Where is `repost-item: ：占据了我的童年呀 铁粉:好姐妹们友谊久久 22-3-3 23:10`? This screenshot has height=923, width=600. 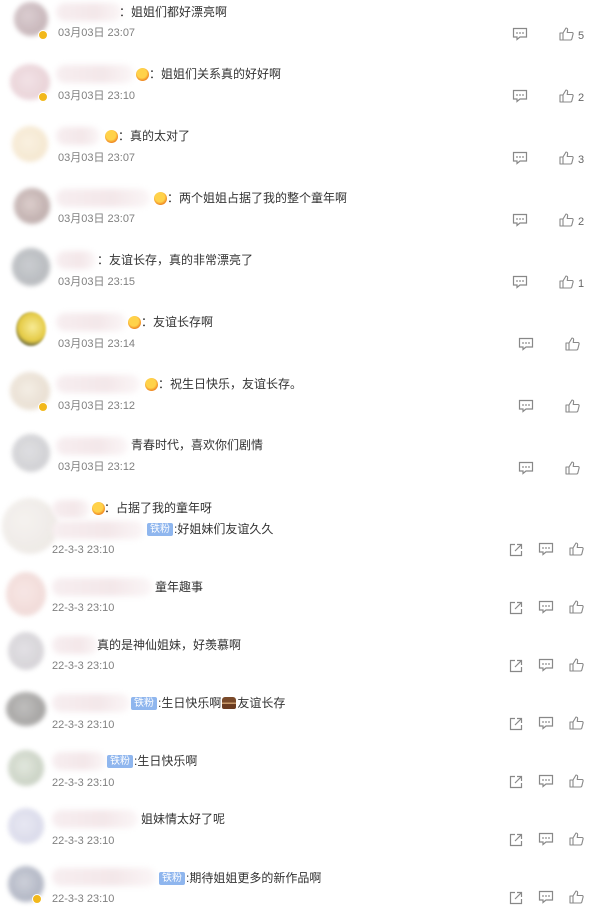 repost-item: ：占据了我的童年呀 铁粉:好姐妹们友谊久久 22-3-3 23:10 is located at coordinates (300, 531).